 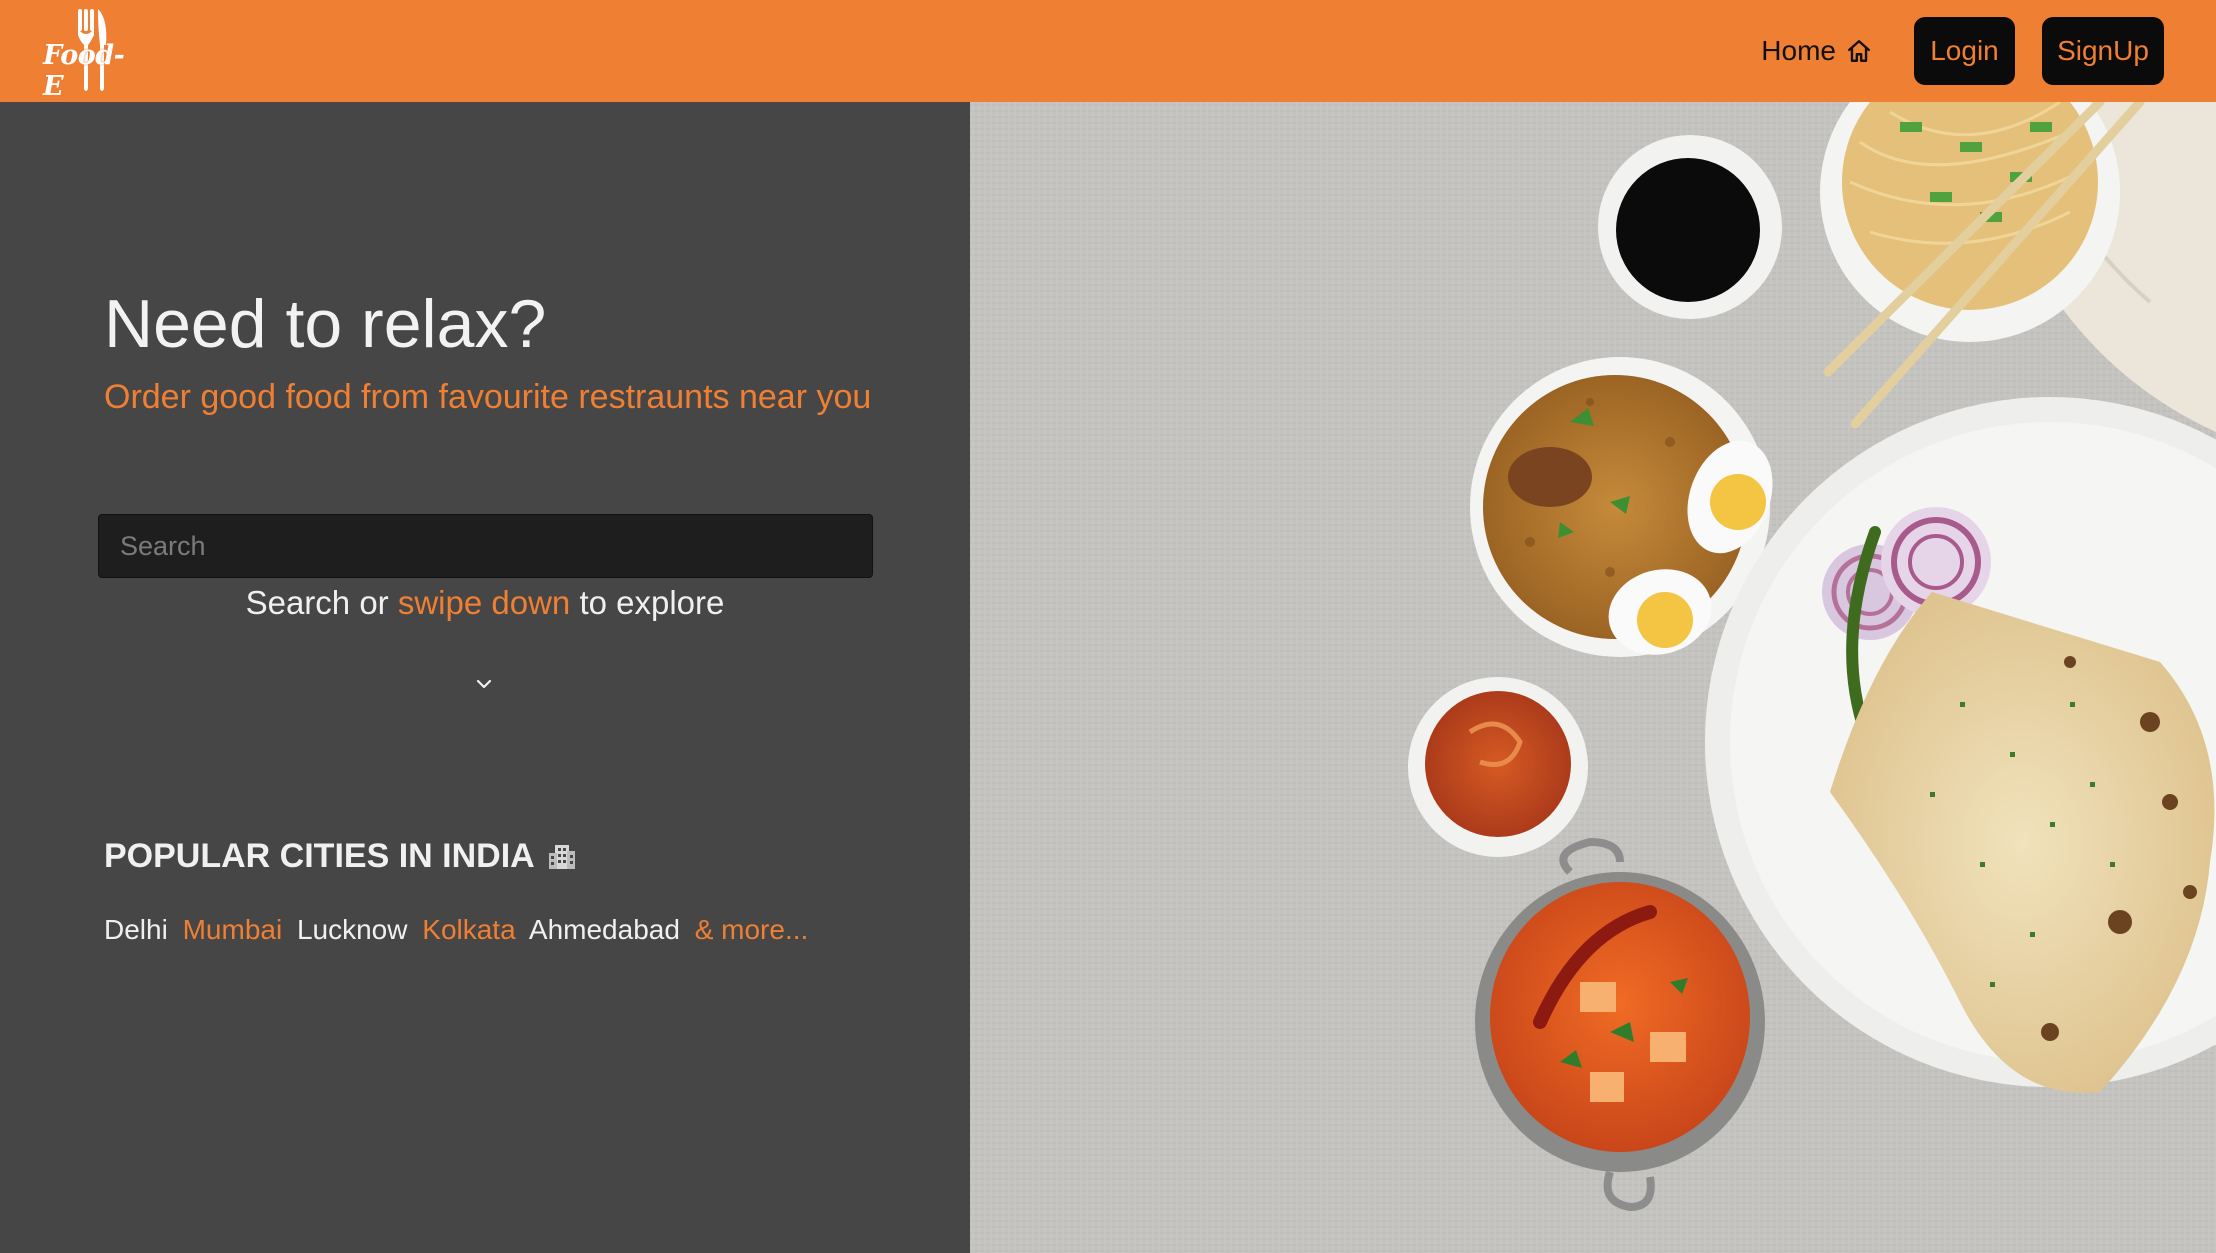 What do you see at coordinates (1859, 51) in the screenshot?
I see `home-icon` at bounding box center [1859, 51].